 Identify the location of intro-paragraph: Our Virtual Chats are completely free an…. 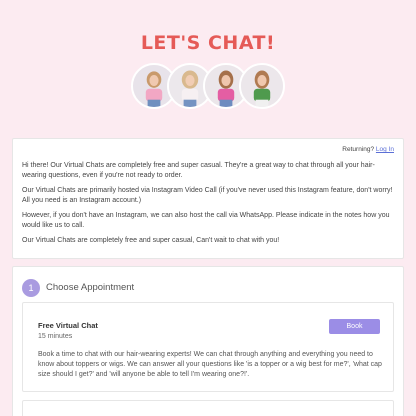
(151, 240).